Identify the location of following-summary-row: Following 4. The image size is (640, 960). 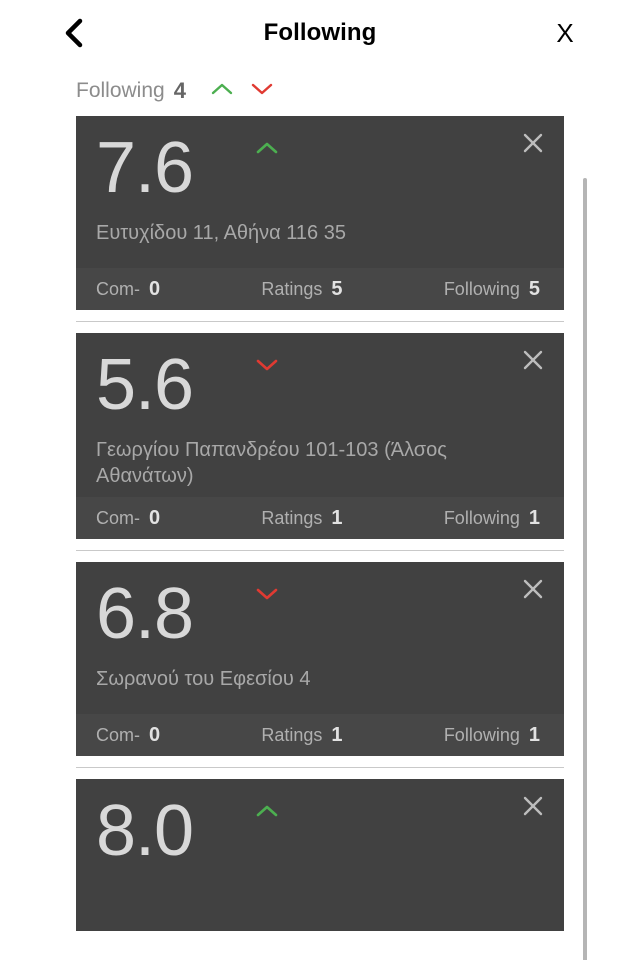
(320, 91).